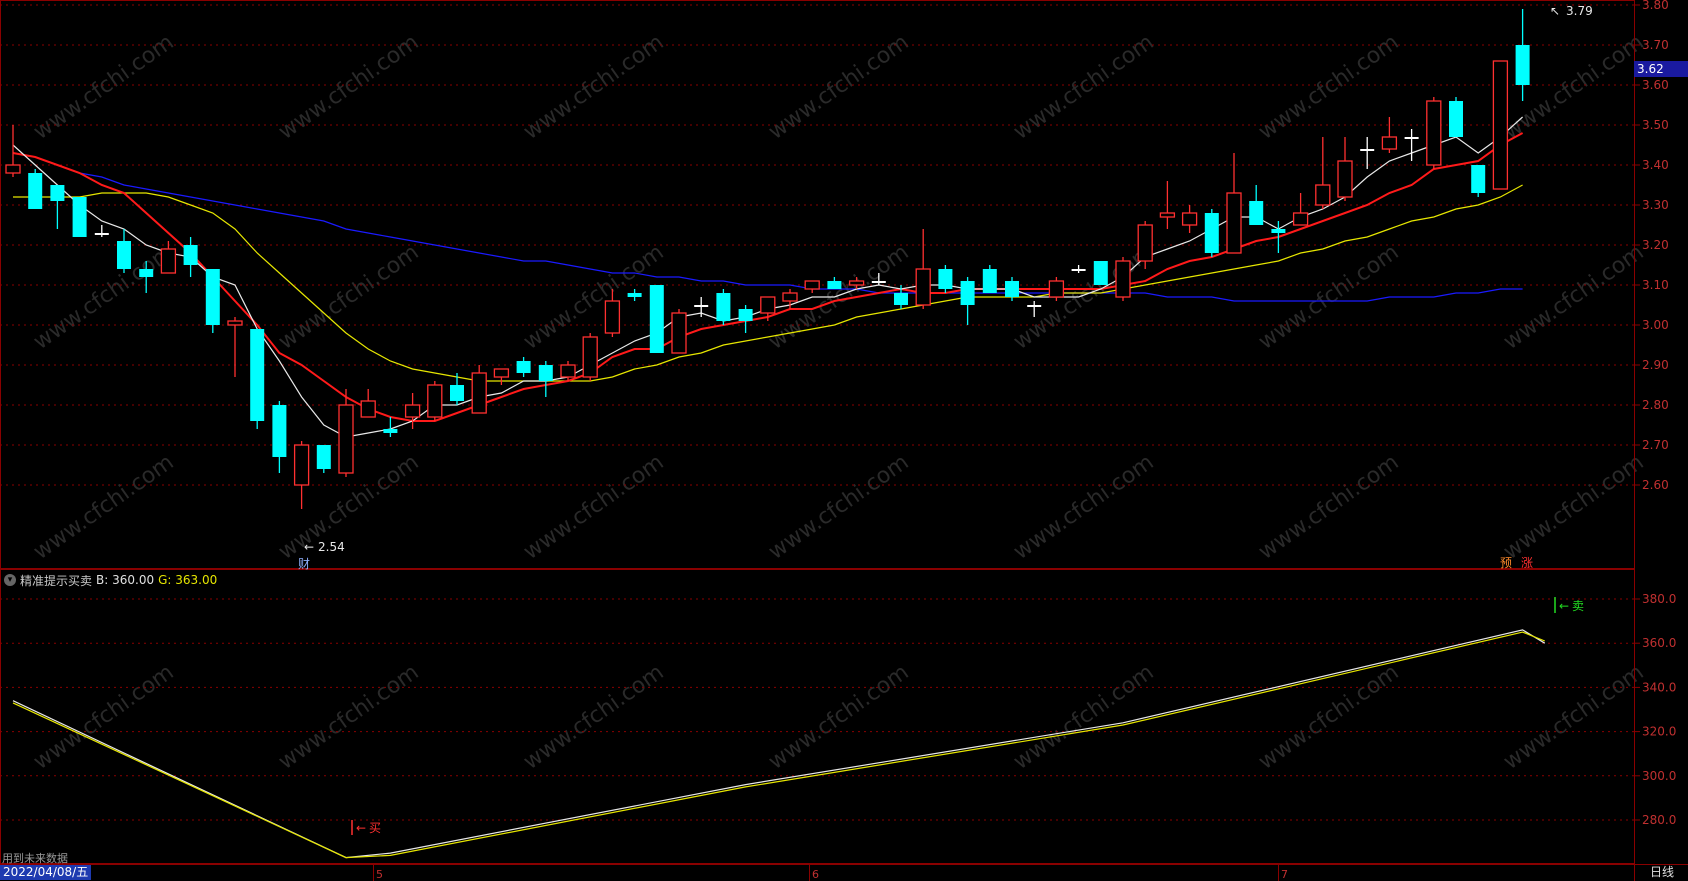 This screenshot has height=881, width=1688. Describe the element at coordinates (1506, 562) in the screenshot. I see `forecast-marker: 预` at that location.